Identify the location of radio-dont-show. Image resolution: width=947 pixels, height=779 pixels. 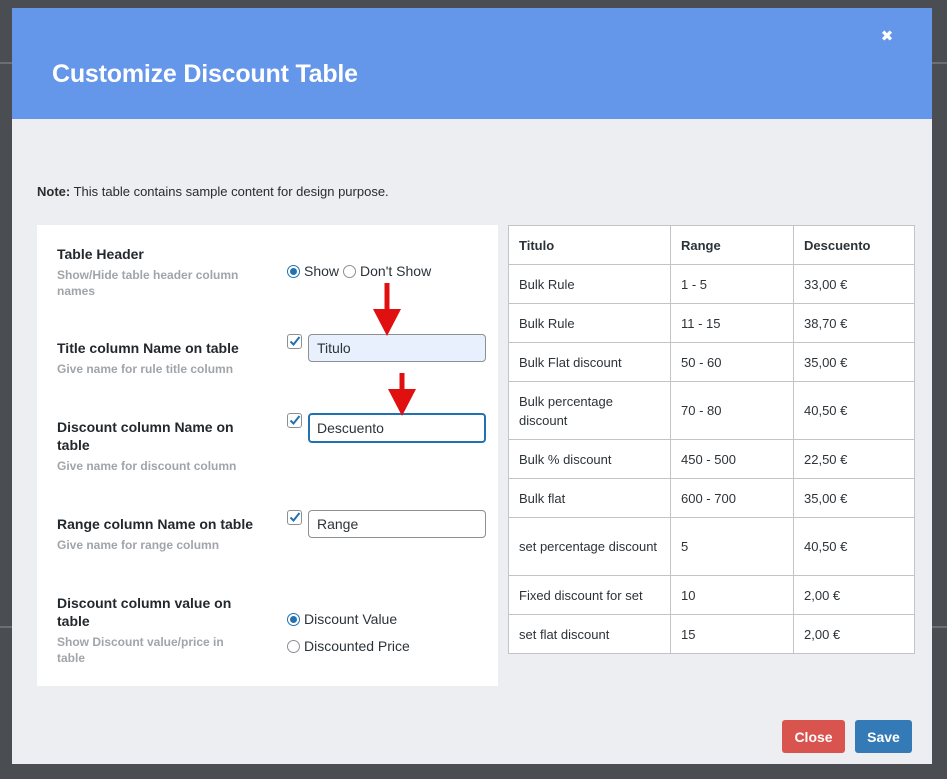
(350, 271).